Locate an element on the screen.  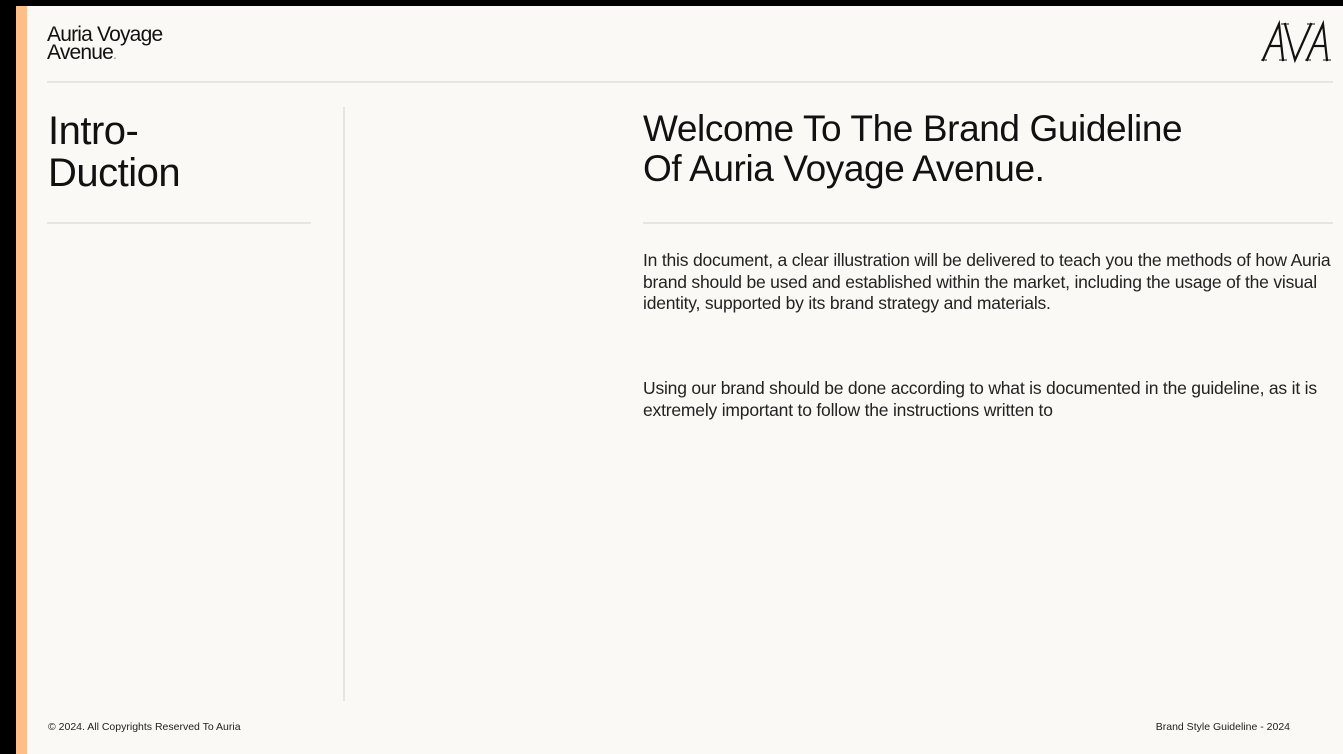
brand-line-2: Avenue. is located at coordinates (82, 52).